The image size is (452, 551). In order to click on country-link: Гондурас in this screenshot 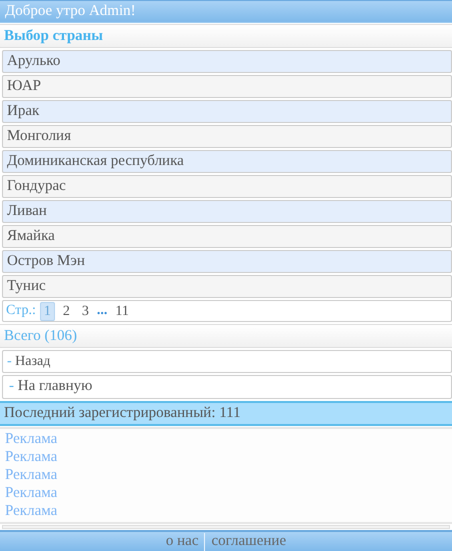, I will do `click(227, 186)`.